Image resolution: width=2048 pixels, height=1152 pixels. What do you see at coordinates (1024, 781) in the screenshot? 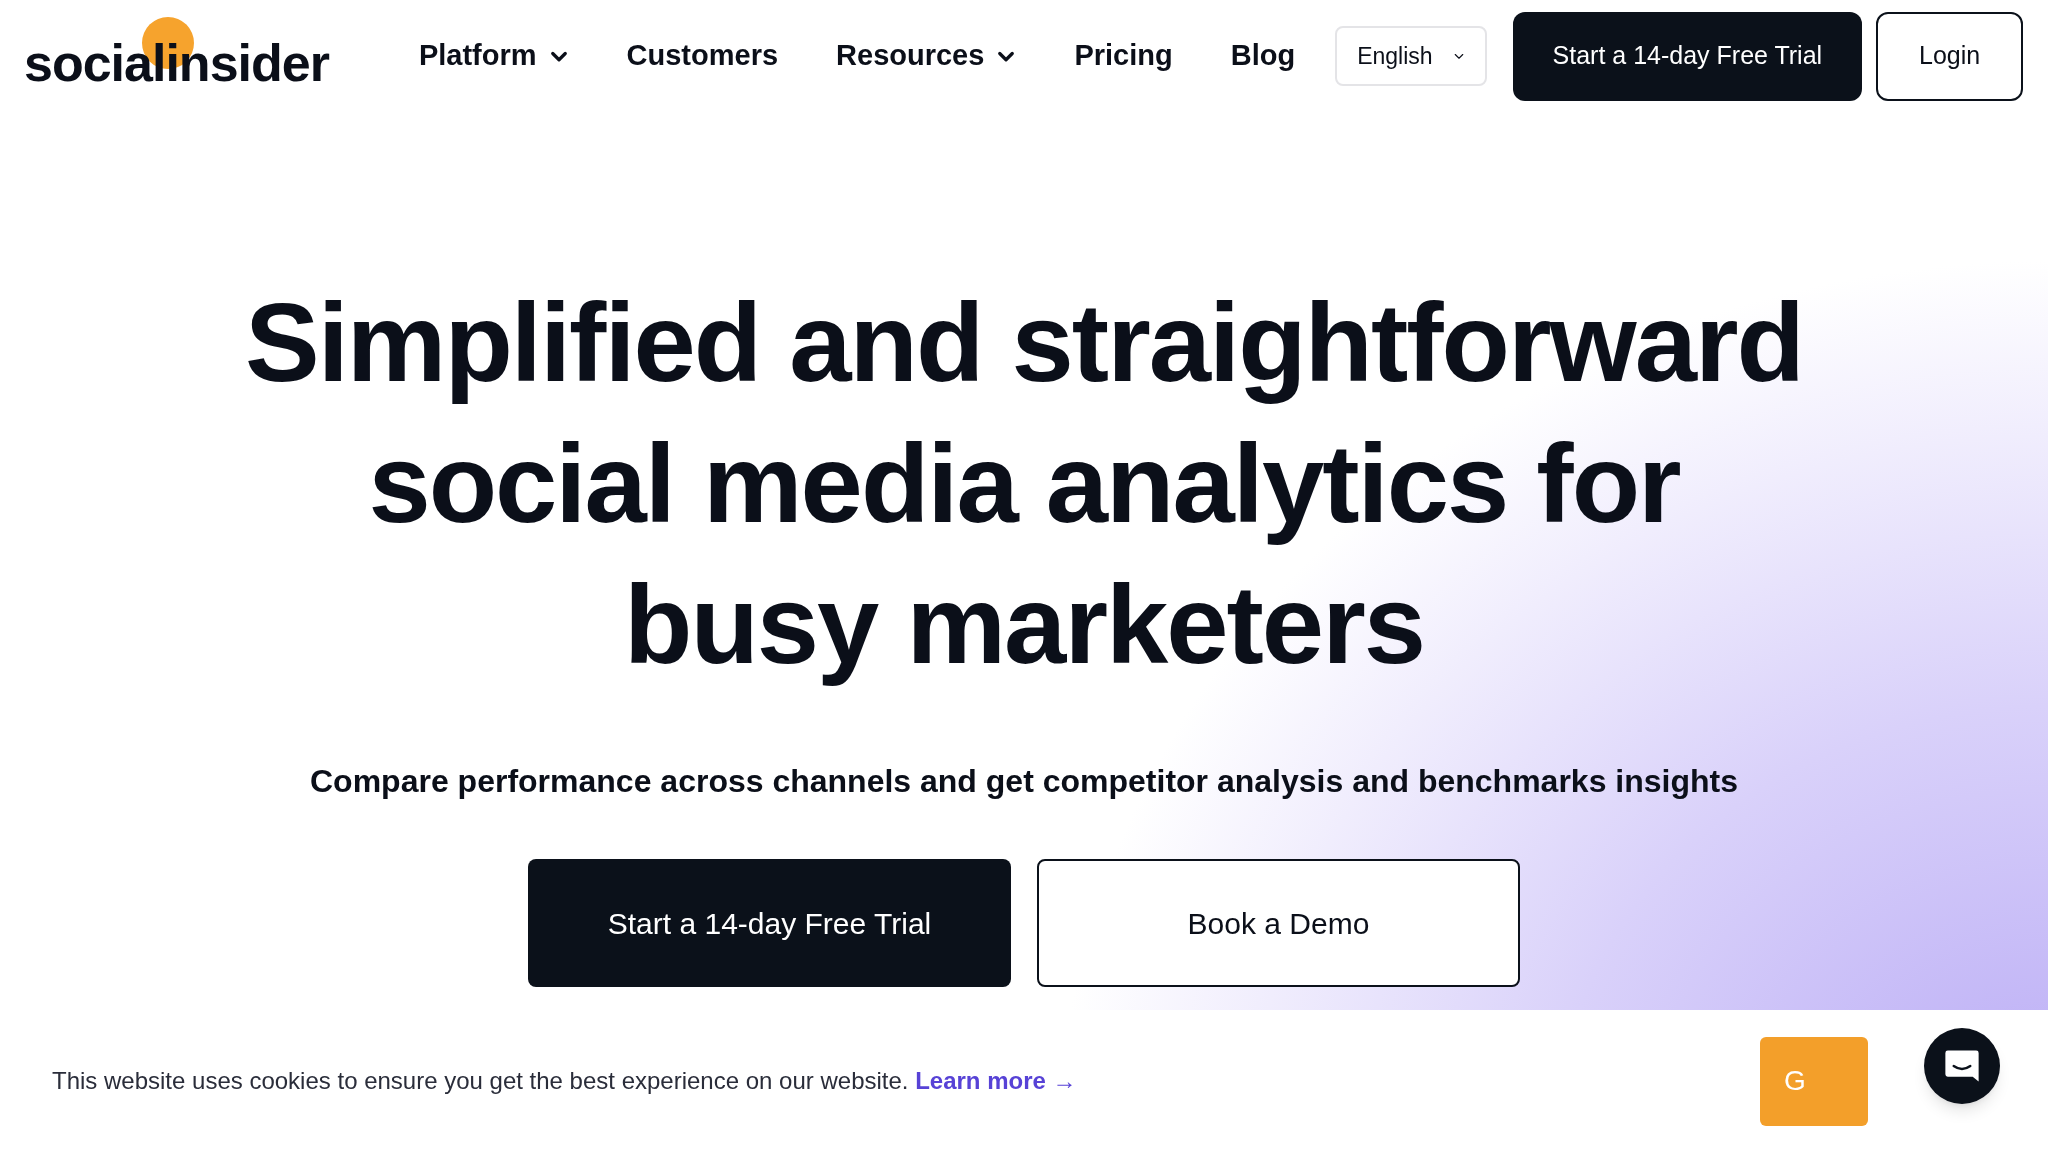
I see `hero-subtitle: Compare performance across channels and get competitor analysis and benchmarks insights` at bounding box center [1024, 781].